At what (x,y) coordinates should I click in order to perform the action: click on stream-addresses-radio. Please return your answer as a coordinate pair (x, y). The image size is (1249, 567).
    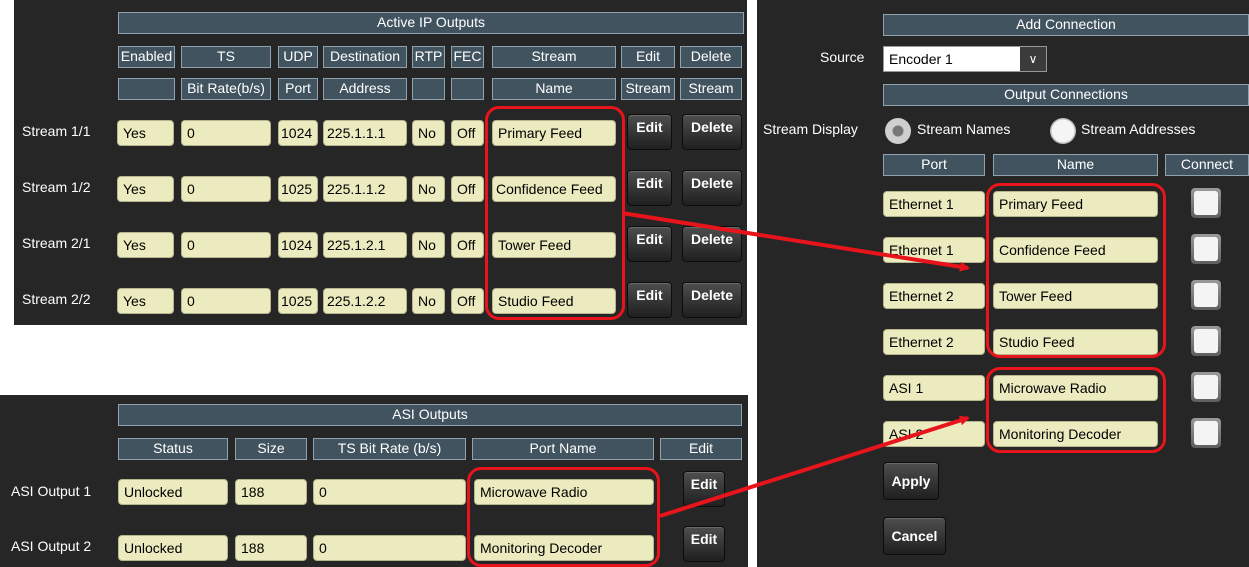
    Looking at the image, I should click on (1063, 131).